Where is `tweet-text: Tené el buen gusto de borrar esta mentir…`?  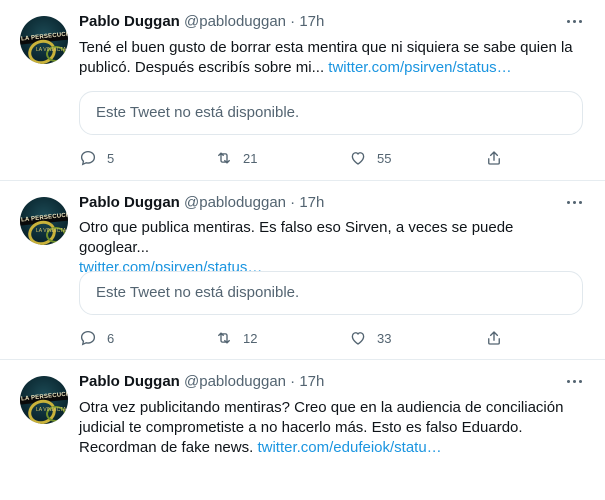
tweet-text: Tené el buen gusto de borrar esta mentir… is located at coordinates (329, 58).